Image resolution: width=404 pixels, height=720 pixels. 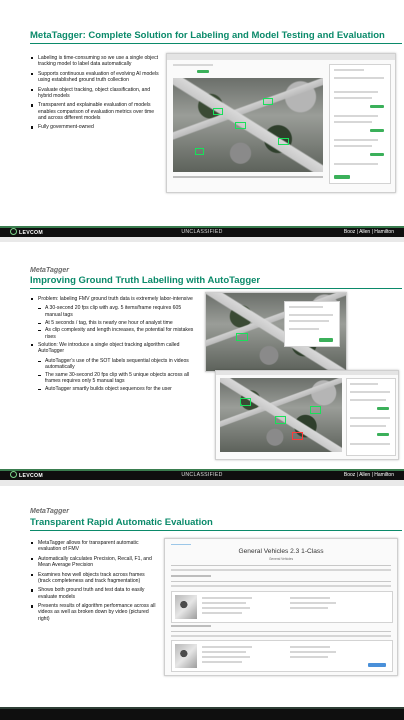 I want to click on slide-footer, so click(x=202, y=713).